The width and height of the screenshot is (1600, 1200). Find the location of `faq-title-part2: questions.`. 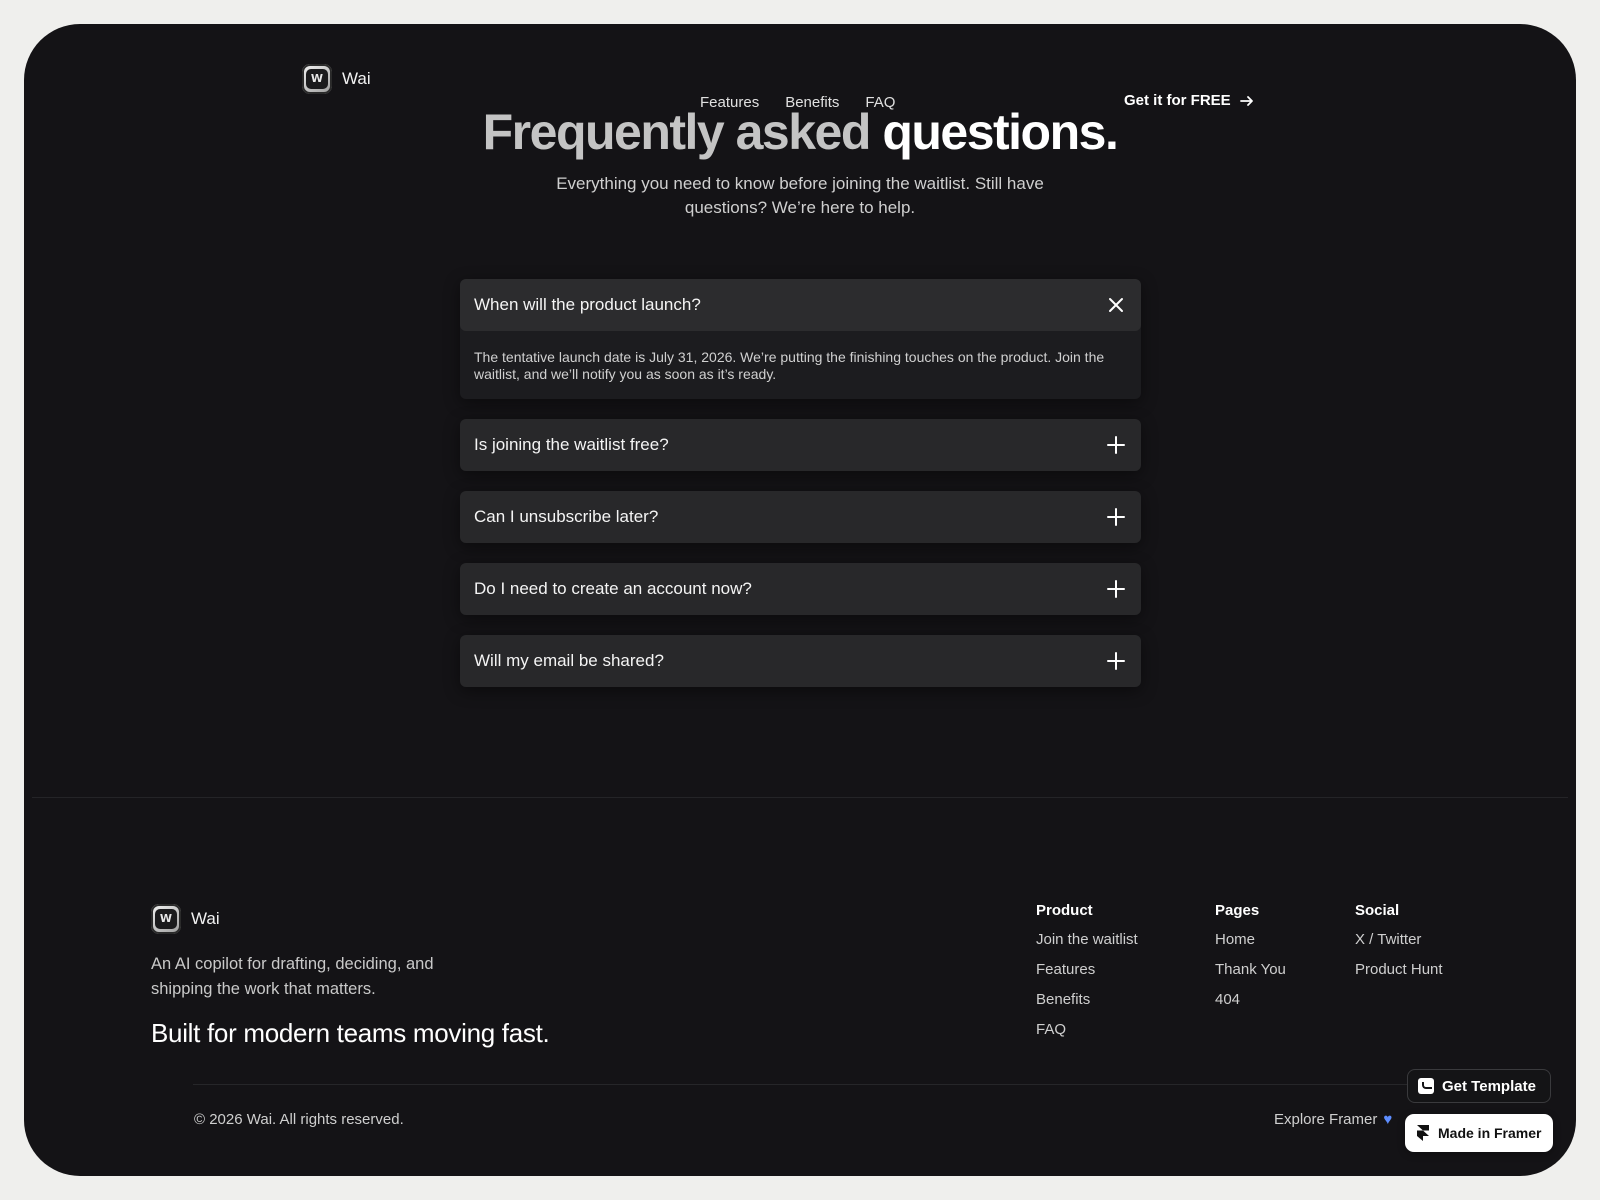

faq-title-part2: questions. is located at coordinates (1000, 132).